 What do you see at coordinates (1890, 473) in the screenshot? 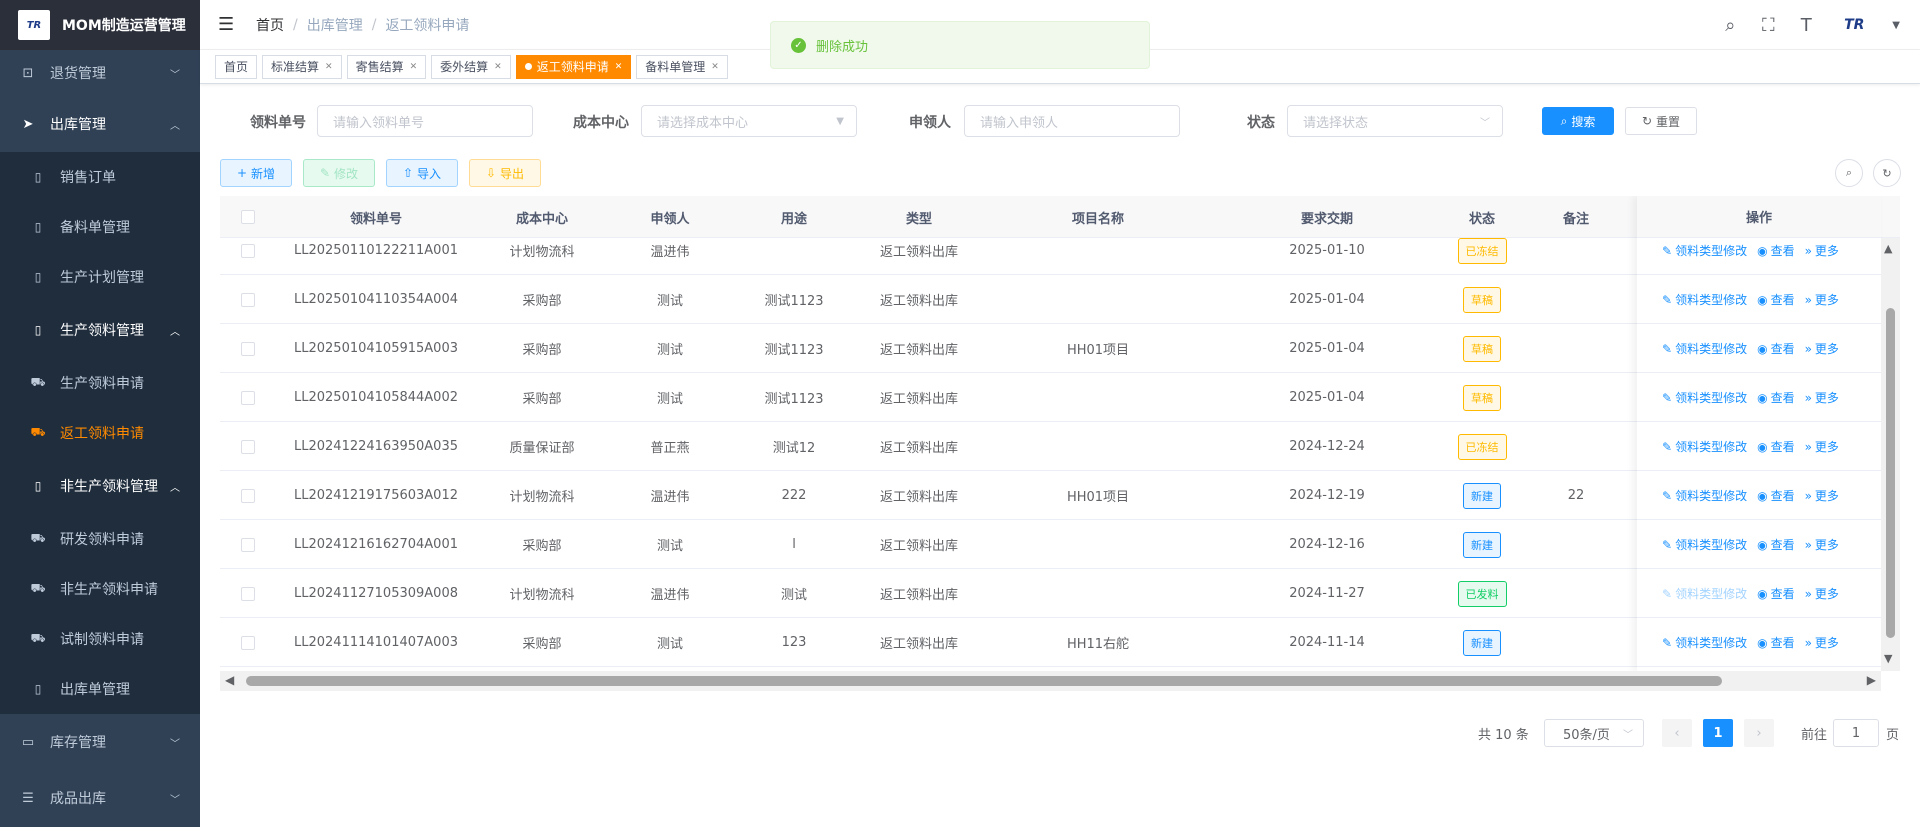
I see `vertical-scroll-thumb` at bounding box center [1890, 473].